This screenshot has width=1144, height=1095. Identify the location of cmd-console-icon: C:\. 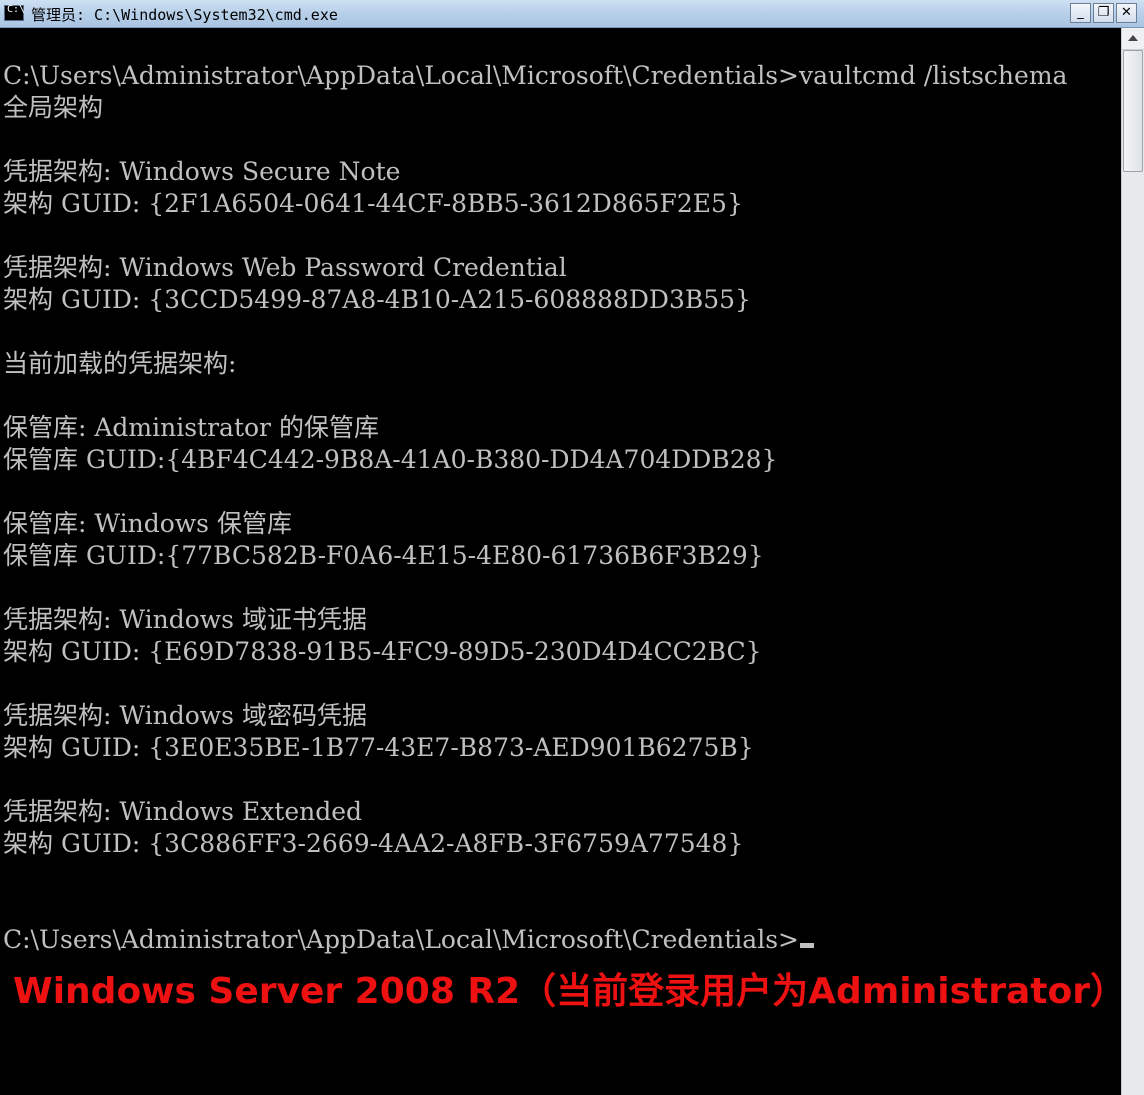
(15, 12).